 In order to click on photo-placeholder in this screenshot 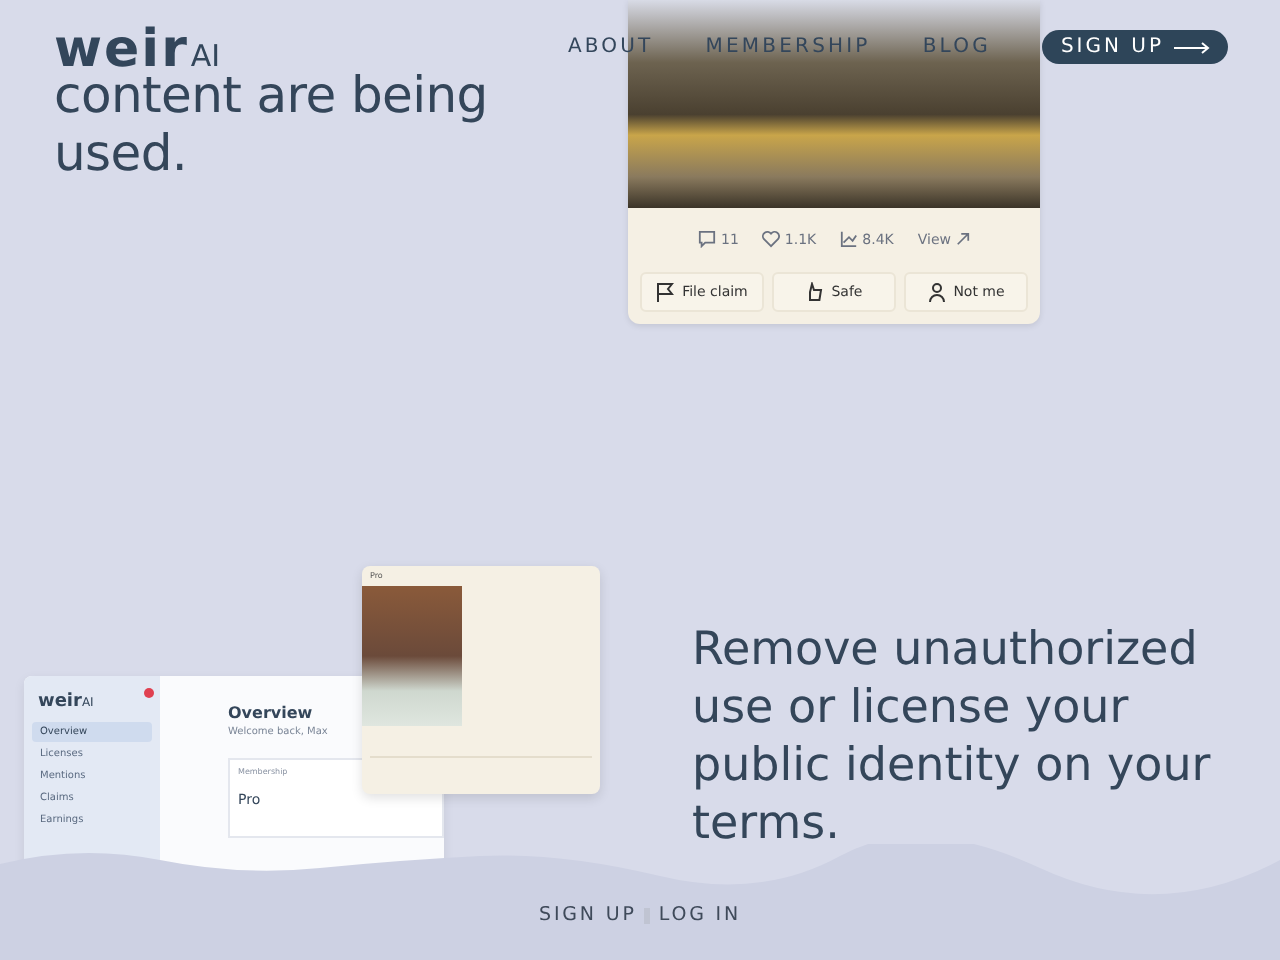, I will do `click(412, 656)`.